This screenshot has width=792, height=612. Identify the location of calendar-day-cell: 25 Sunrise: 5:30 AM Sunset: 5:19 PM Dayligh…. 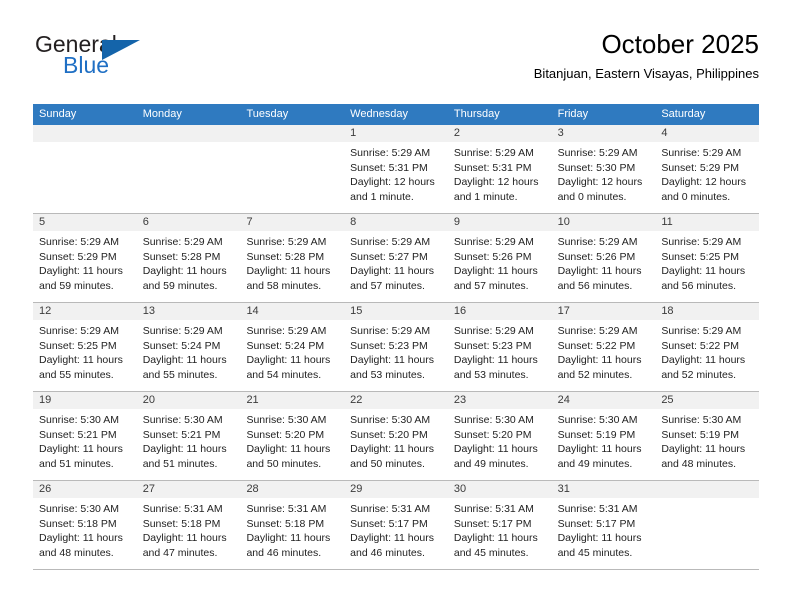
(707, 436).